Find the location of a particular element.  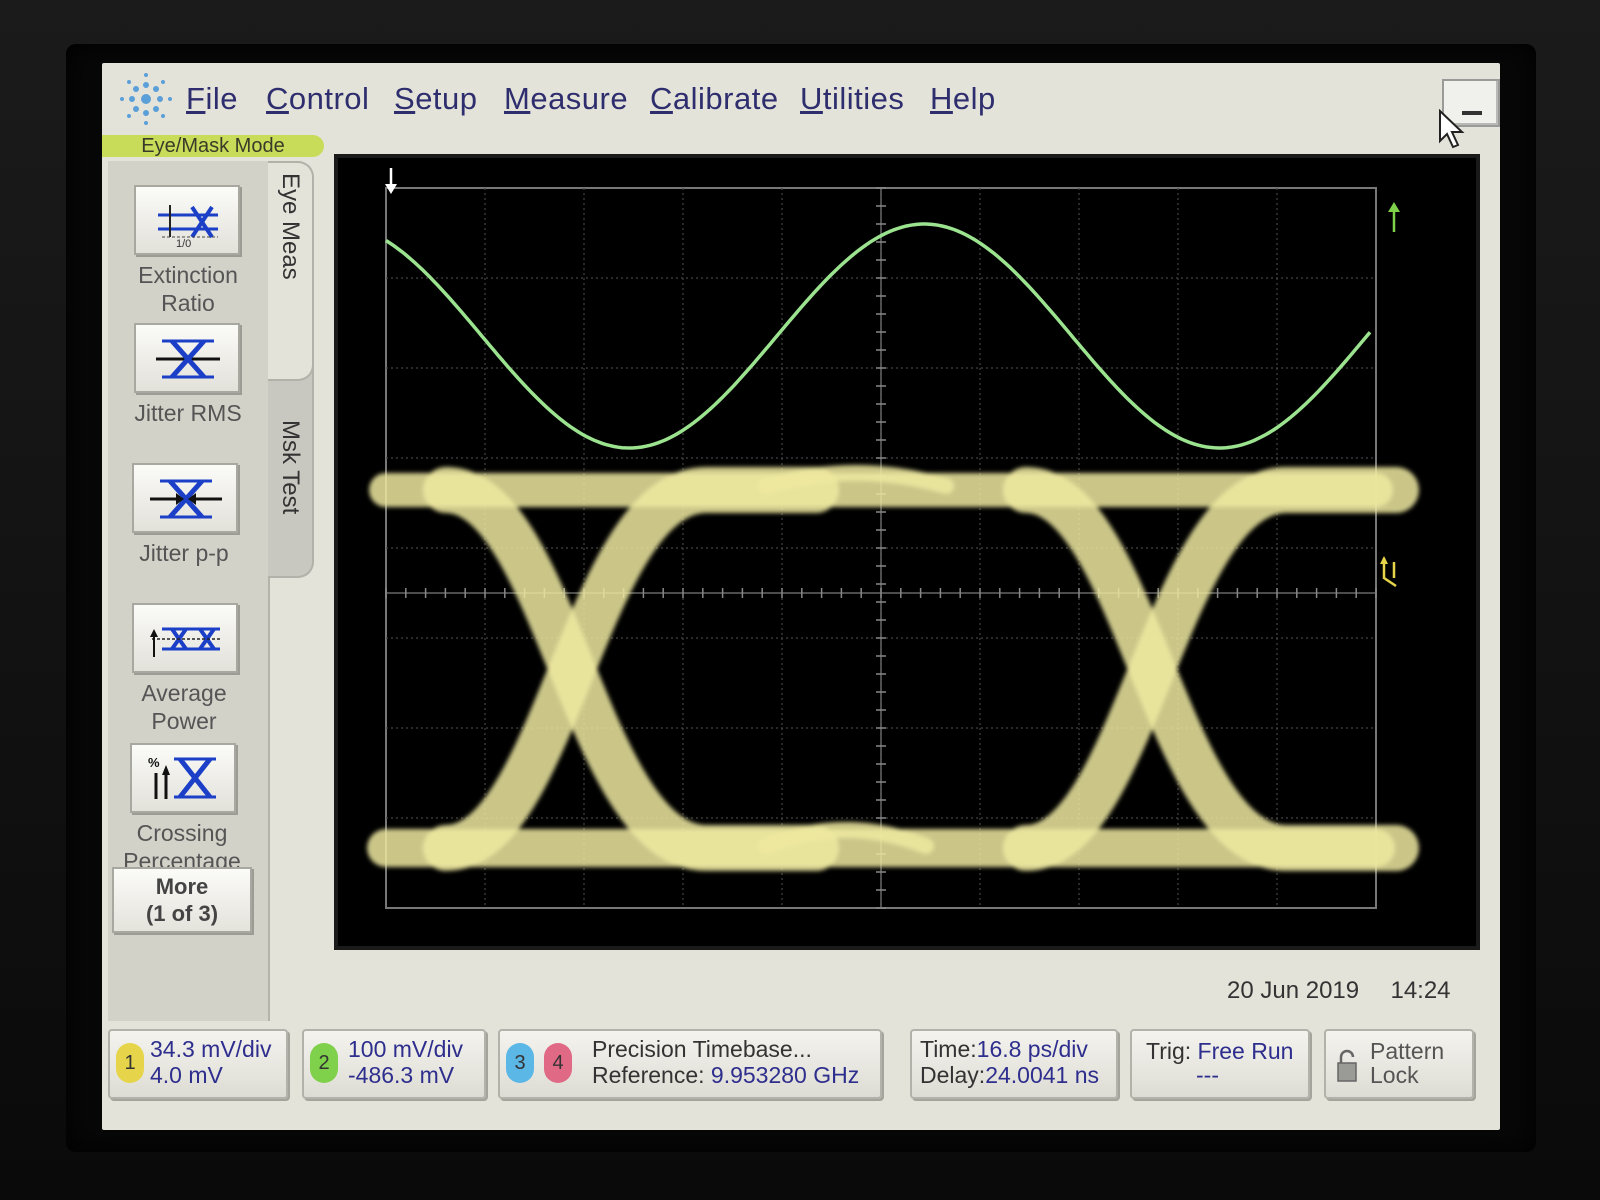

mode-label: Eye/Mask Mode is located at coordinates (213, 146).